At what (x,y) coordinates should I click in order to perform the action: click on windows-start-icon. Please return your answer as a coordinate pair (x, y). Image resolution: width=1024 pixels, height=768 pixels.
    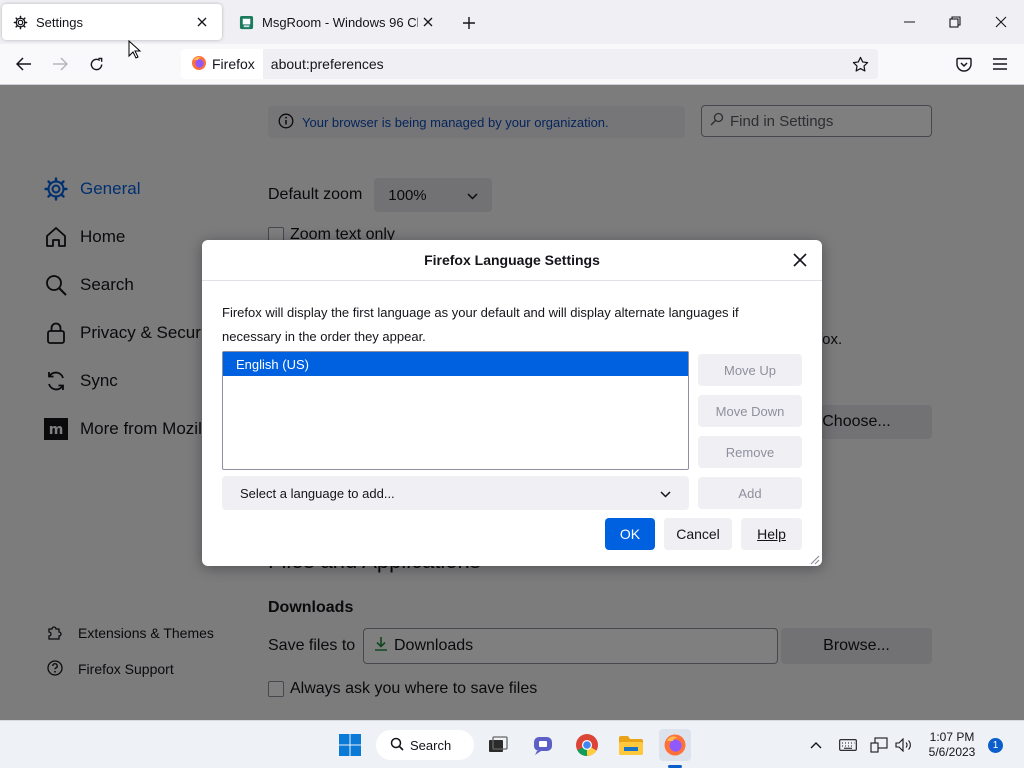
    Looking at the image, I should click on (350, 745).